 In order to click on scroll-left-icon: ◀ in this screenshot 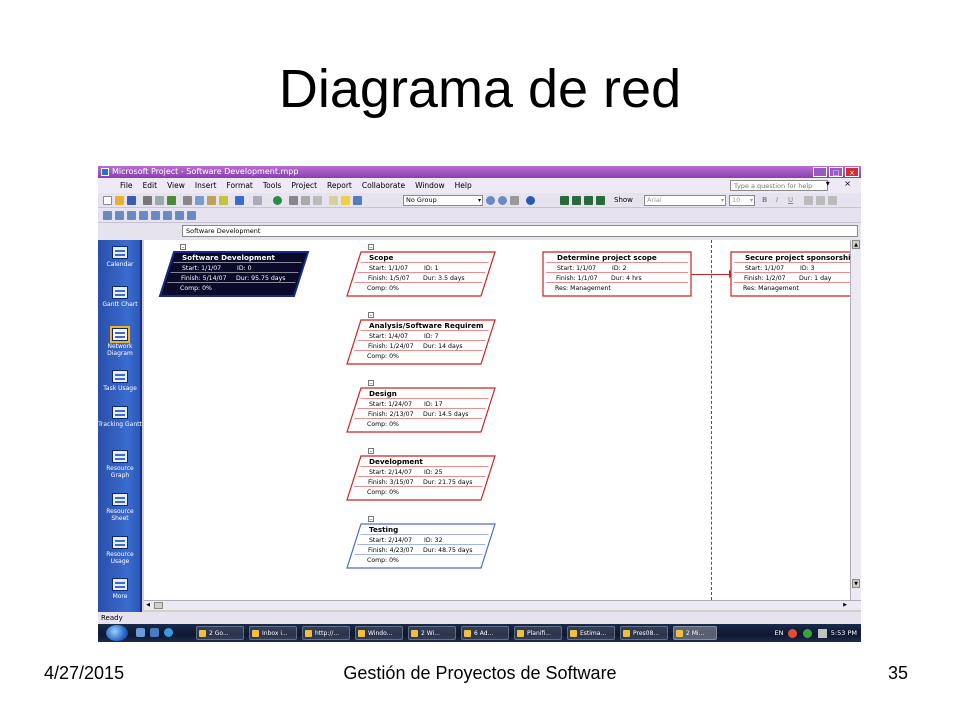, I will do `click(148, 605)`.